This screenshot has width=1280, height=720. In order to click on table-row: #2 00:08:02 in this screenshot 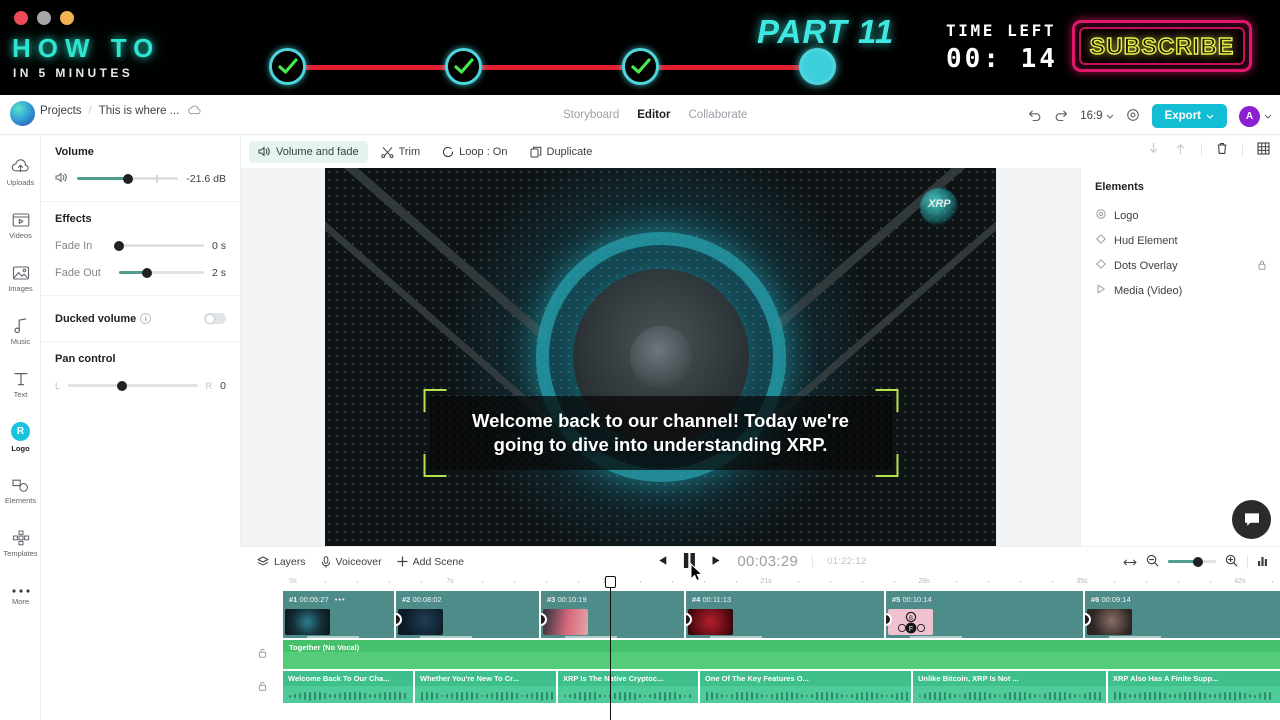, I will do `click(468, 614)`.